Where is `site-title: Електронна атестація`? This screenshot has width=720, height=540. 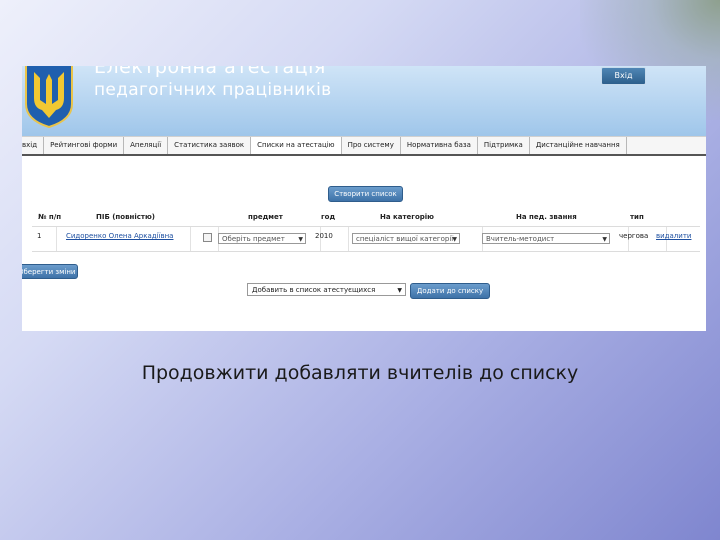 site-title: Електронна атестація is located at coordinates (210, 72).